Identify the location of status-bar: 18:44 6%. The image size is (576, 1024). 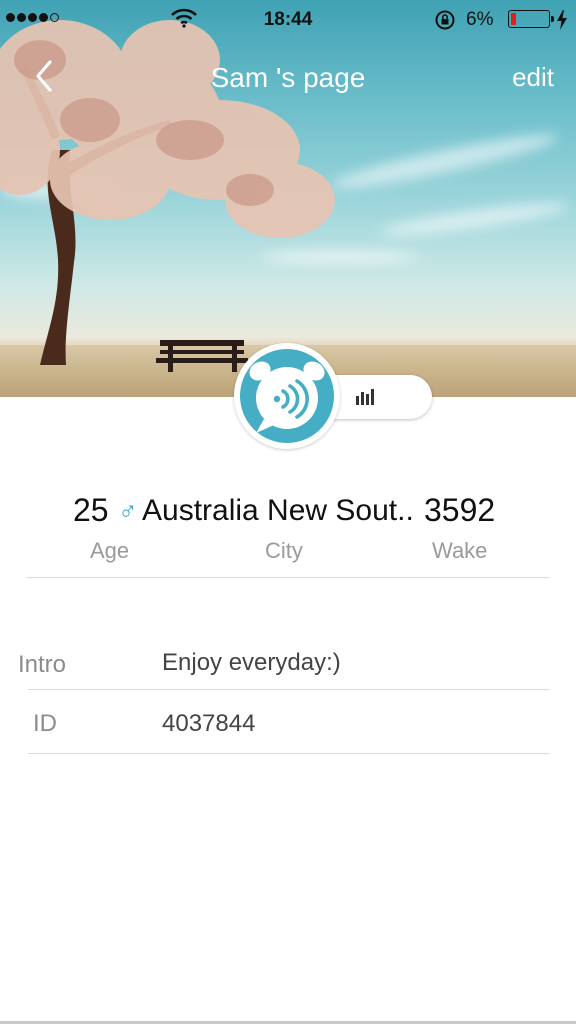
(288, 20).